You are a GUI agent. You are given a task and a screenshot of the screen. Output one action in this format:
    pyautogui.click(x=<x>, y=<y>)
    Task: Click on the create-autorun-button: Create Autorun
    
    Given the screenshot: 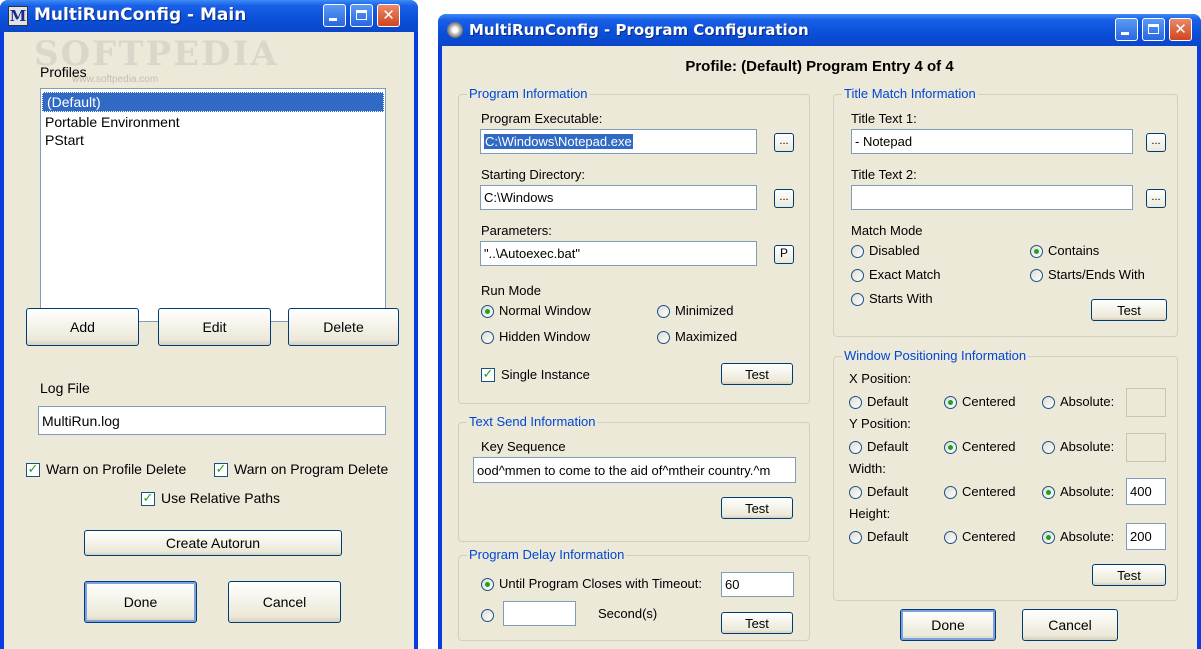 What is the action you would take?
    pyautogui.click(x=213, y=543)
    